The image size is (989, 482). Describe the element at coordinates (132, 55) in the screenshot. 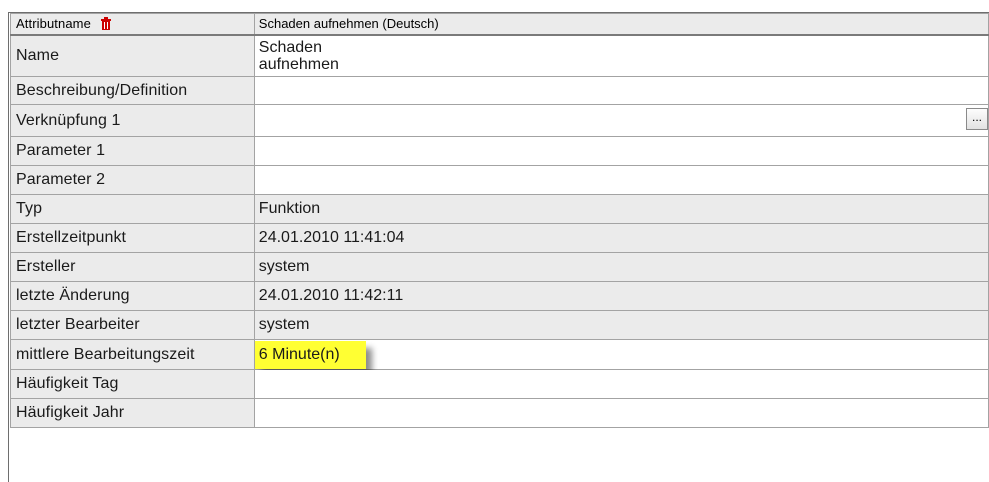

I see `row-label: Name` at that location.